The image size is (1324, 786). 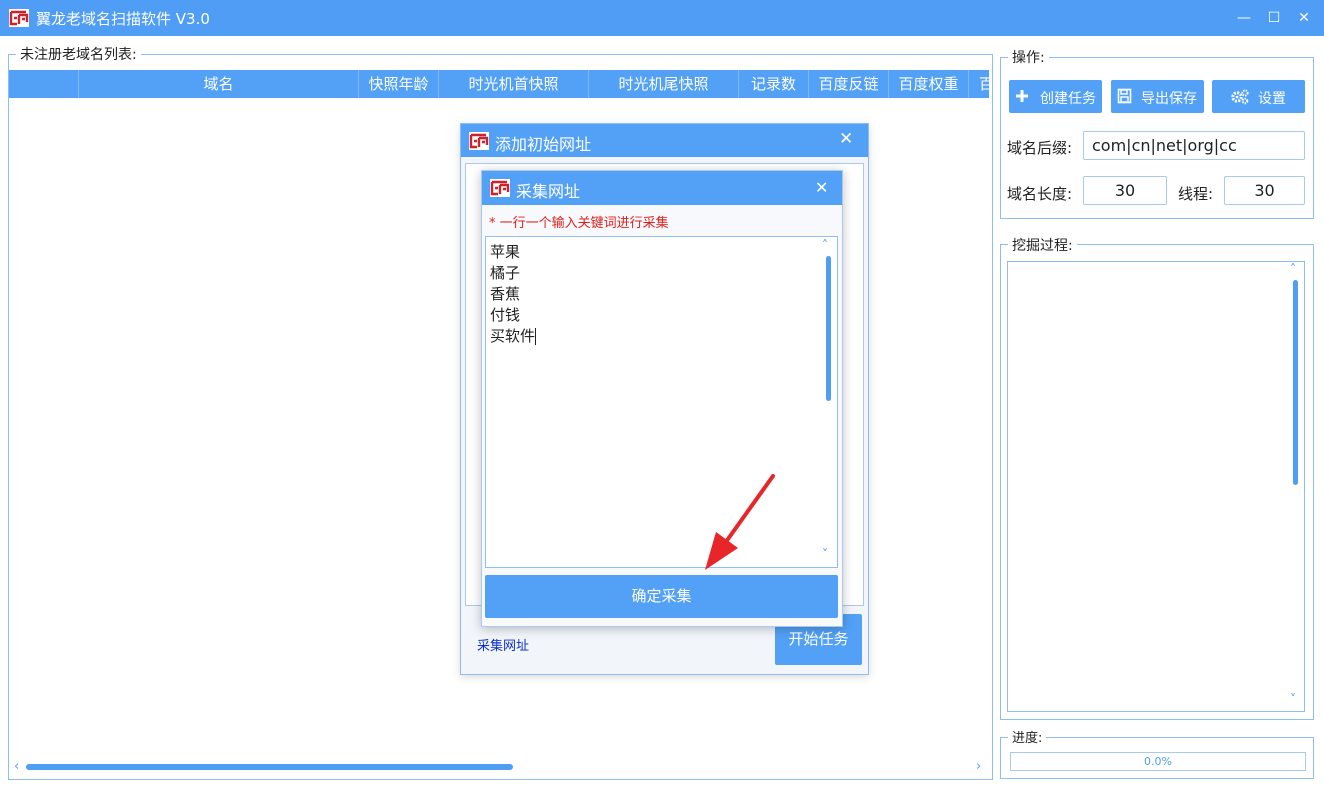 I want to click on window-title: 翼龙老域名扫描软件 V3.0, so click(x=123, y=19).